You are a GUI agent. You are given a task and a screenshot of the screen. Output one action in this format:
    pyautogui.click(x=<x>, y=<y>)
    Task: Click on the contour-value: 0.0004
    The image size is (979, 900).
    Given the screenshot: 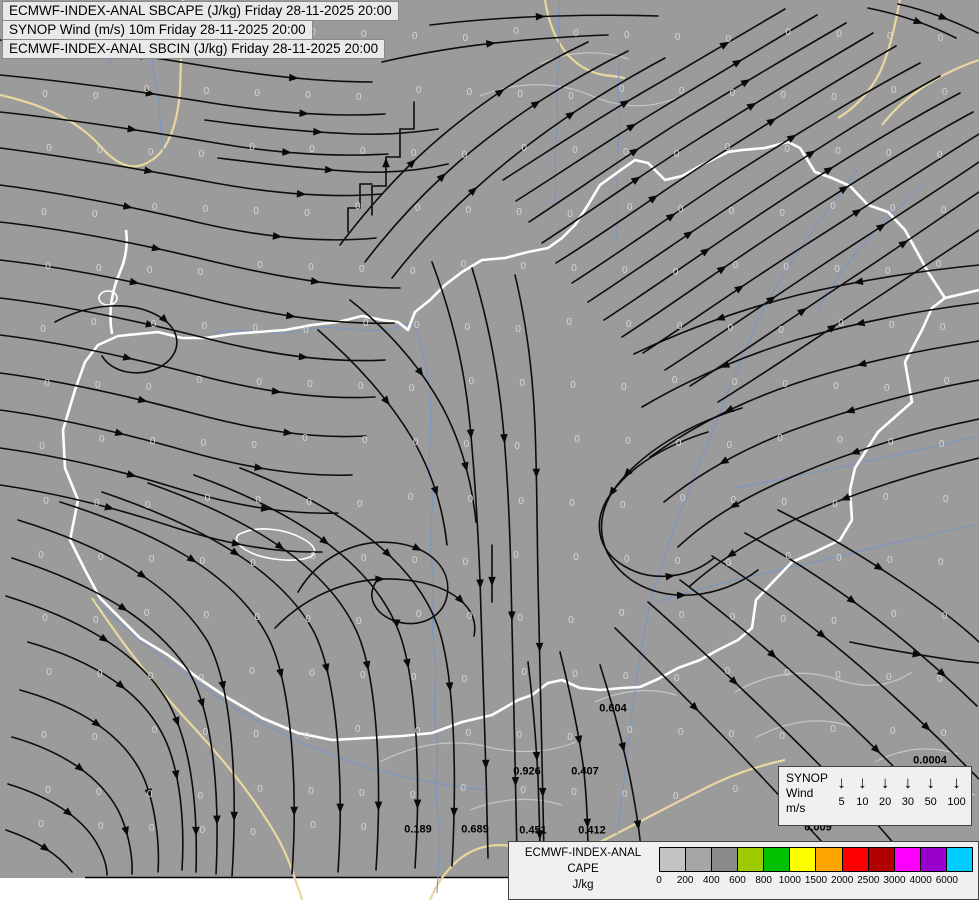 What is the action you would take?
    pyautogui.click(x=930, y=760)
    